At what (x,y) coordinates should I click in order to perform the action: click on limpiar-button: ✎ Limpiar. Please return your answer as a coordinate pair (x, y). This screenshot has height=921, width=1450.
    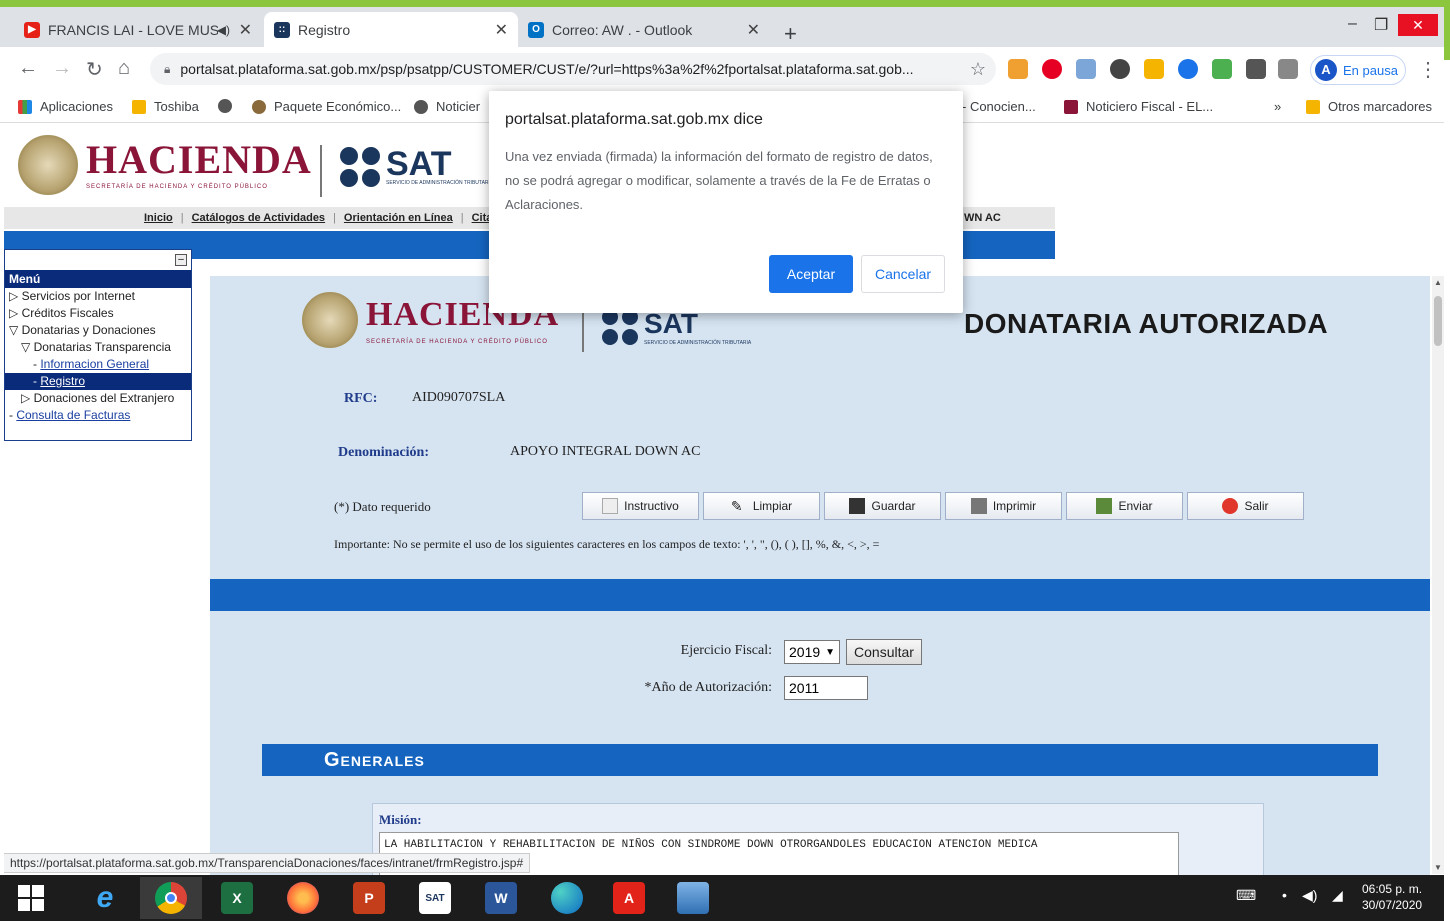
    Looking at the image, I should click on (761, 506).